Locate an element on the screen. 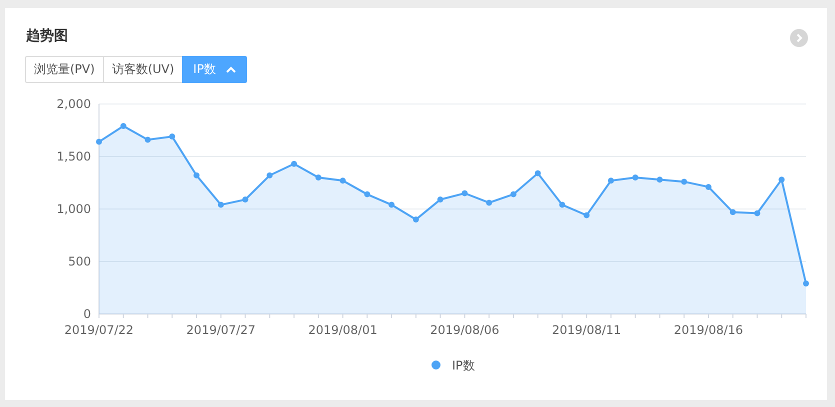 This screenshot has width=835, height=407. caret-up-icon is located at coordinates (231, 70).